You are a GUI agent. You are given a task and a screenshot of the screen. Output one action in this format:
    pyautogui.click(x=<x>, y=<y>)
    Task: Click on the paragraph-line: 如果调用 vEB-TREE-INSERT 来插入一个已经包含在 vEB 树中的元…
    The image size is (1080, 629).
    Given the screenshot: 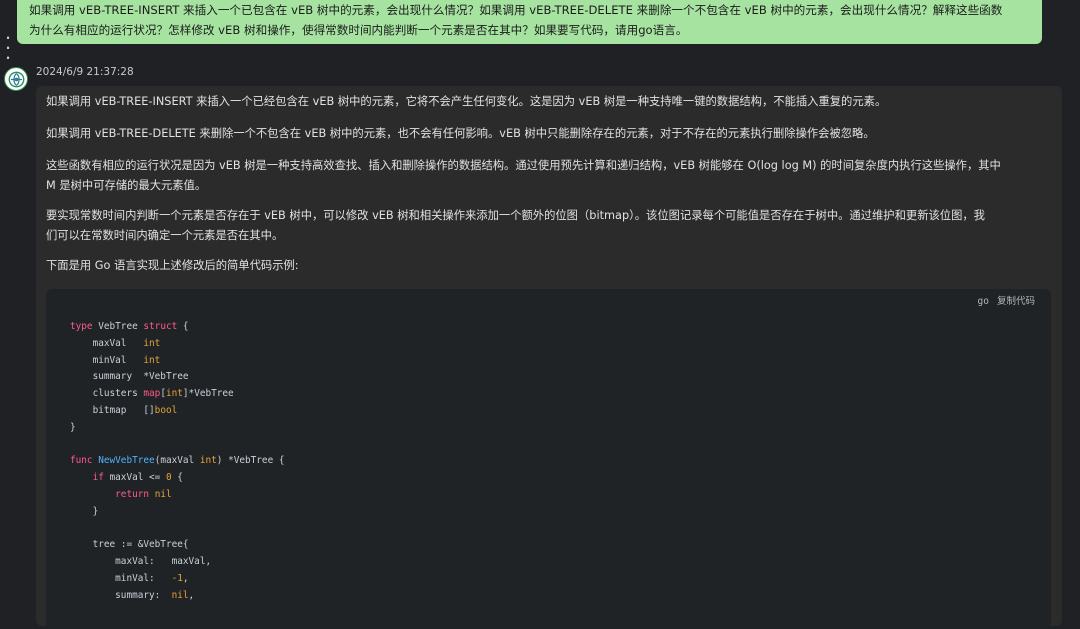 What is the action you would take?
    pyautogui.click(x=466, y=101)
    